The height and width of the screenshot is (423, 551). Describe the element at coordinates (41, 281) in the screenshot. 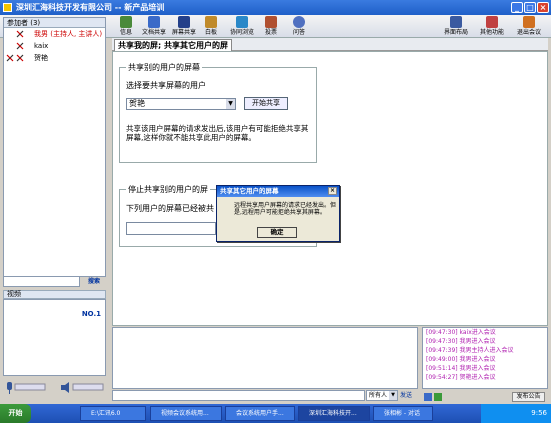

I see `search-input` at that location.